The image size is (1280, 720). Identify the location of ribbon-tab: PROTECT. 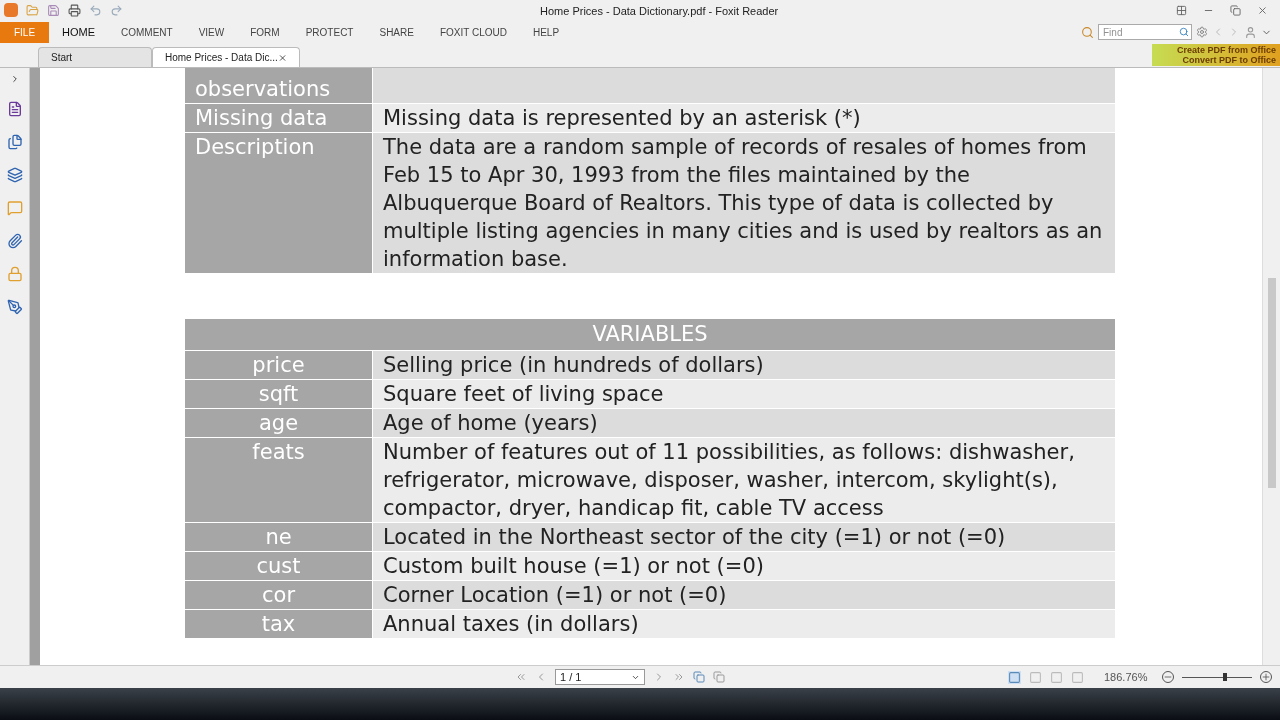
(329, 32).